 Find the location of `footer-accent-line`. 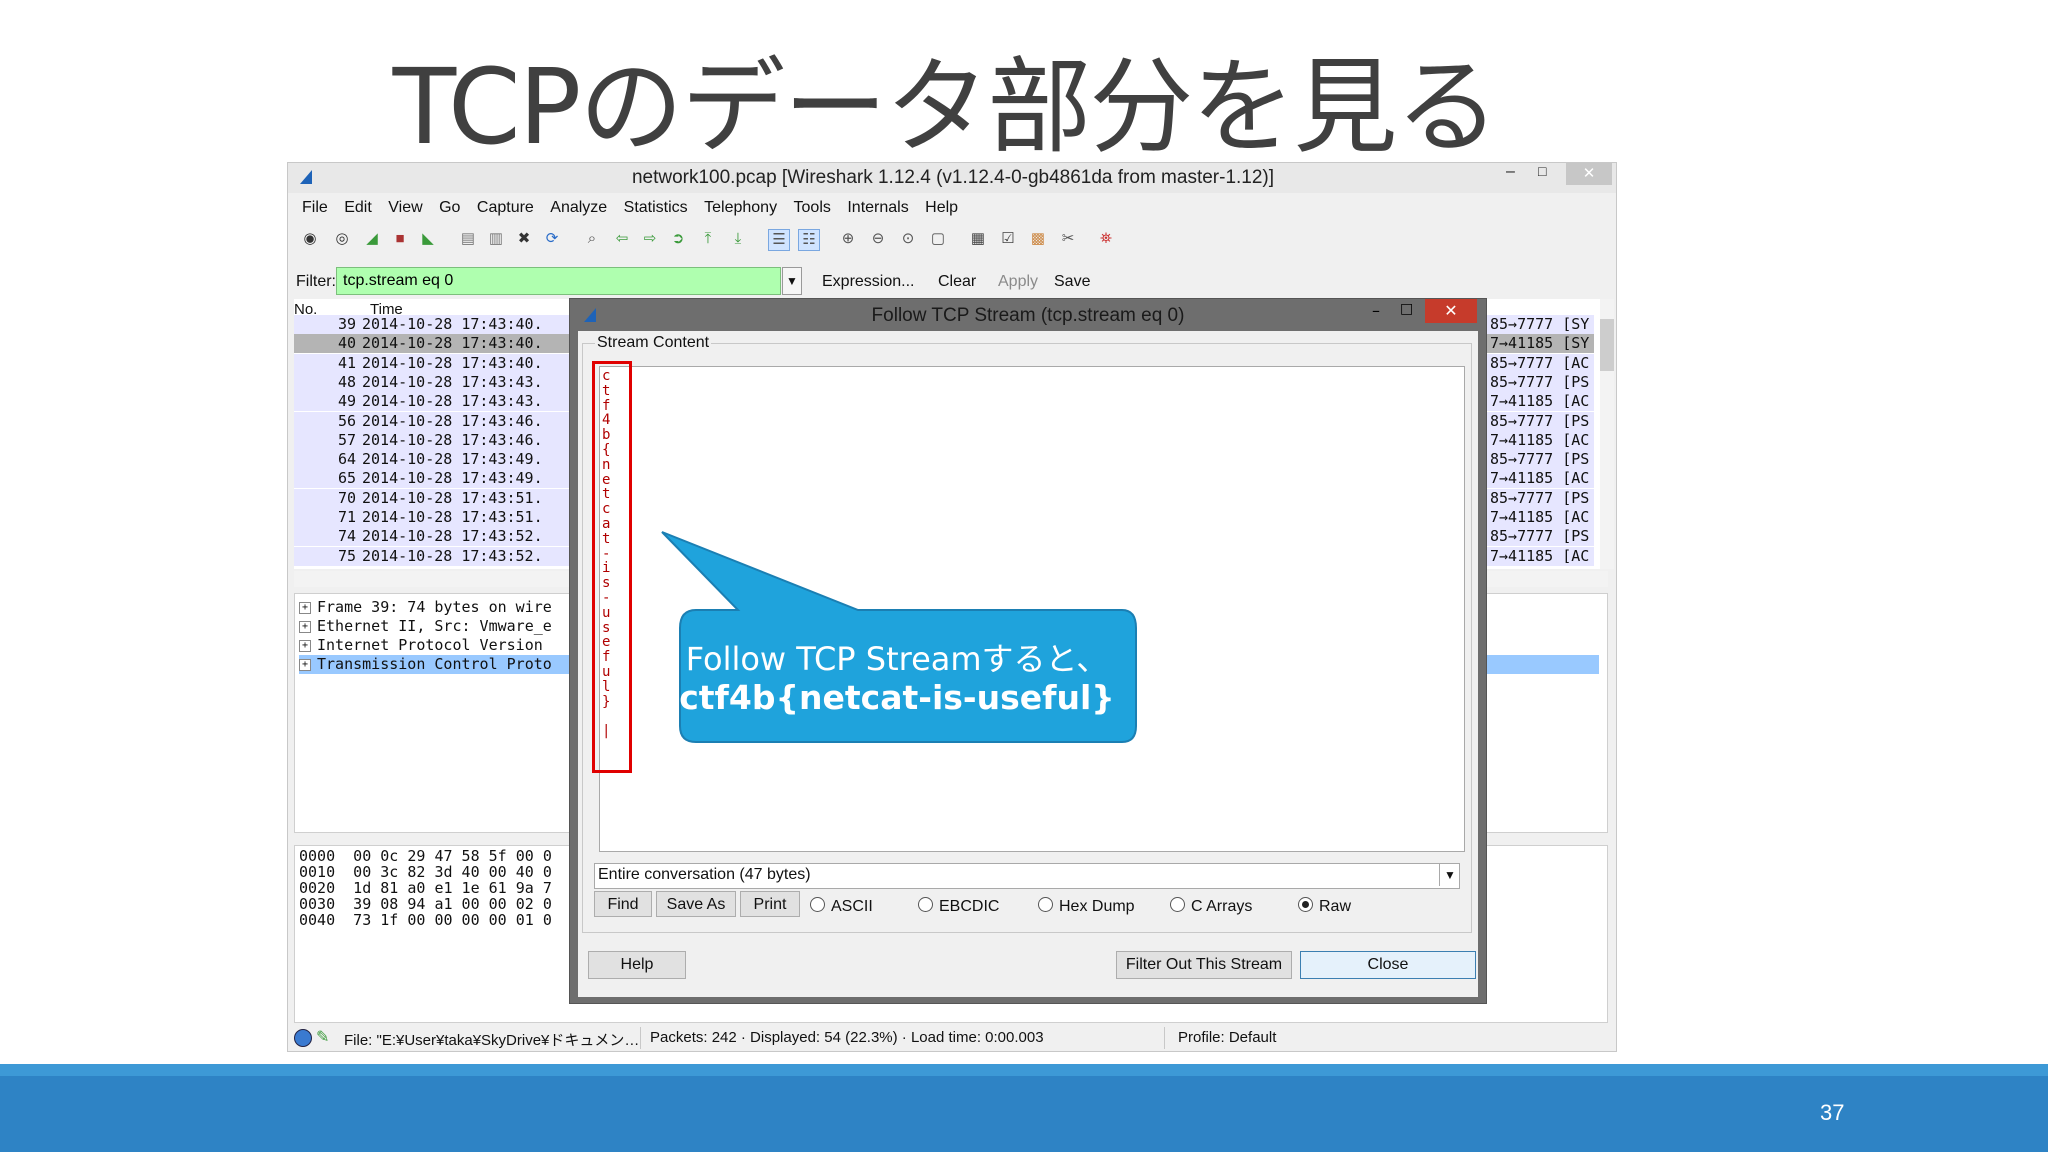

footer-accent-line is located at coordinates (1024, 1070).